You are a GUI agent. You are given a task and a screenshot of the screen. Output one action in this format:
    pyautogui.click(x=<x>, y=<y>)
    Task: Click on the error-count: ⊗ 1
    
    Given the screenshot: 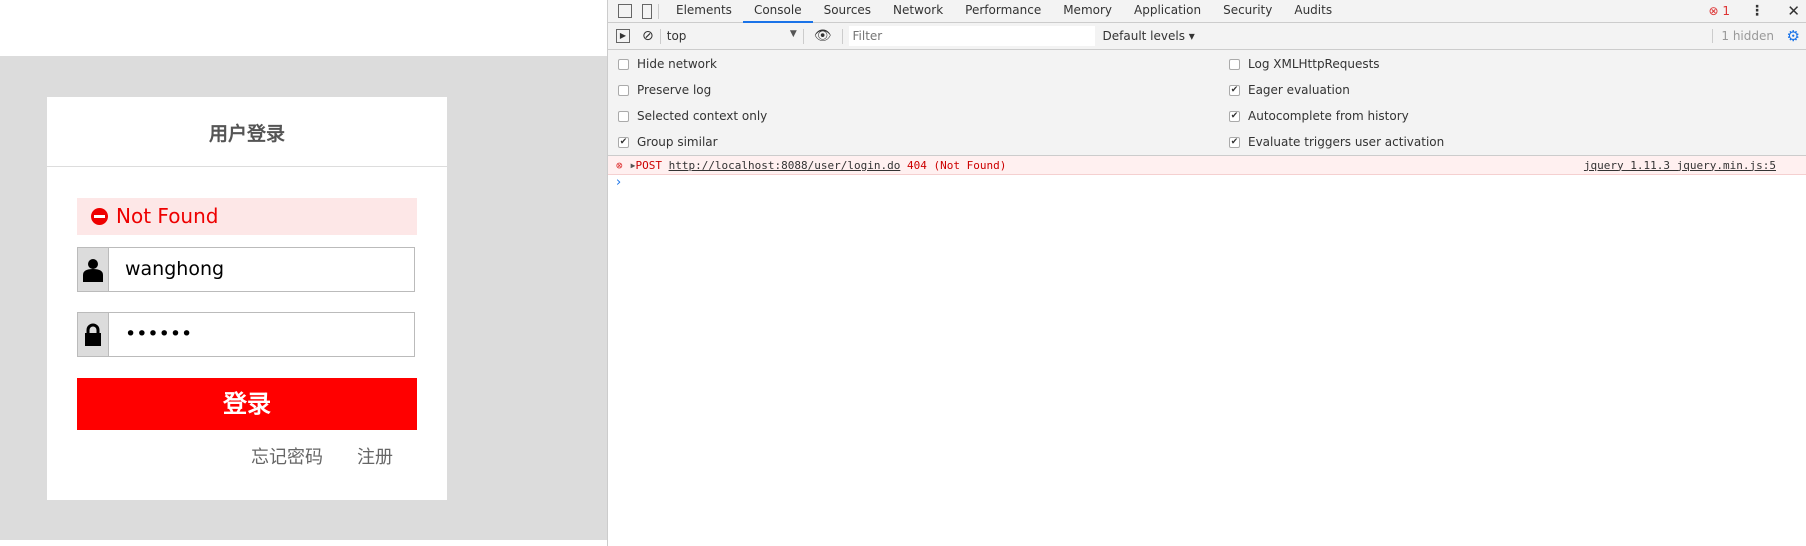 What is the action you would take?
    pyautogui.click(x=1719, y=11)
    